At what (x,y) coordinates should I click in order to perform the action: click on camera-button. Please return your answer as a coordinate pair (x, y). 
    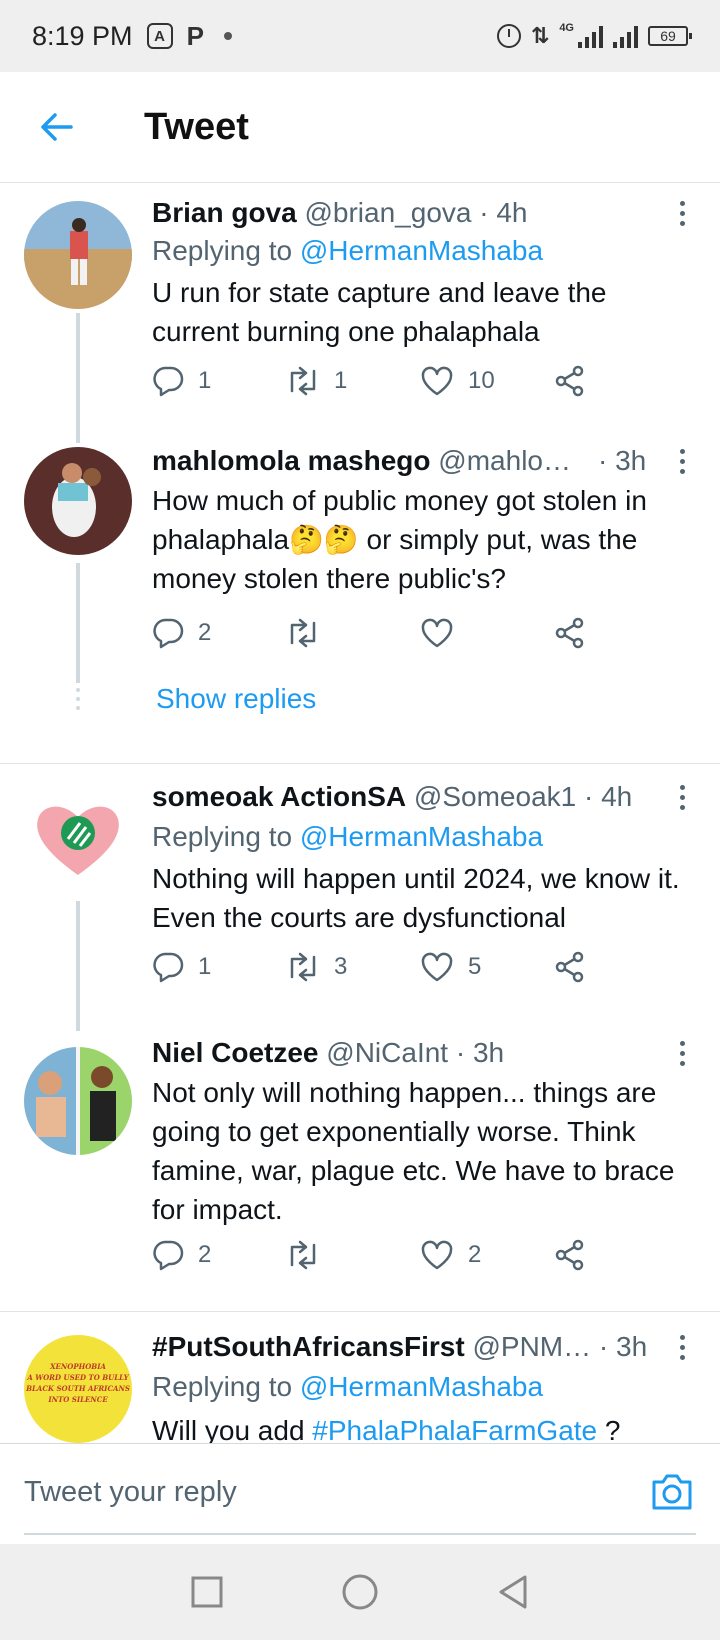
    Looking at the image, I should click on (672, 1492).